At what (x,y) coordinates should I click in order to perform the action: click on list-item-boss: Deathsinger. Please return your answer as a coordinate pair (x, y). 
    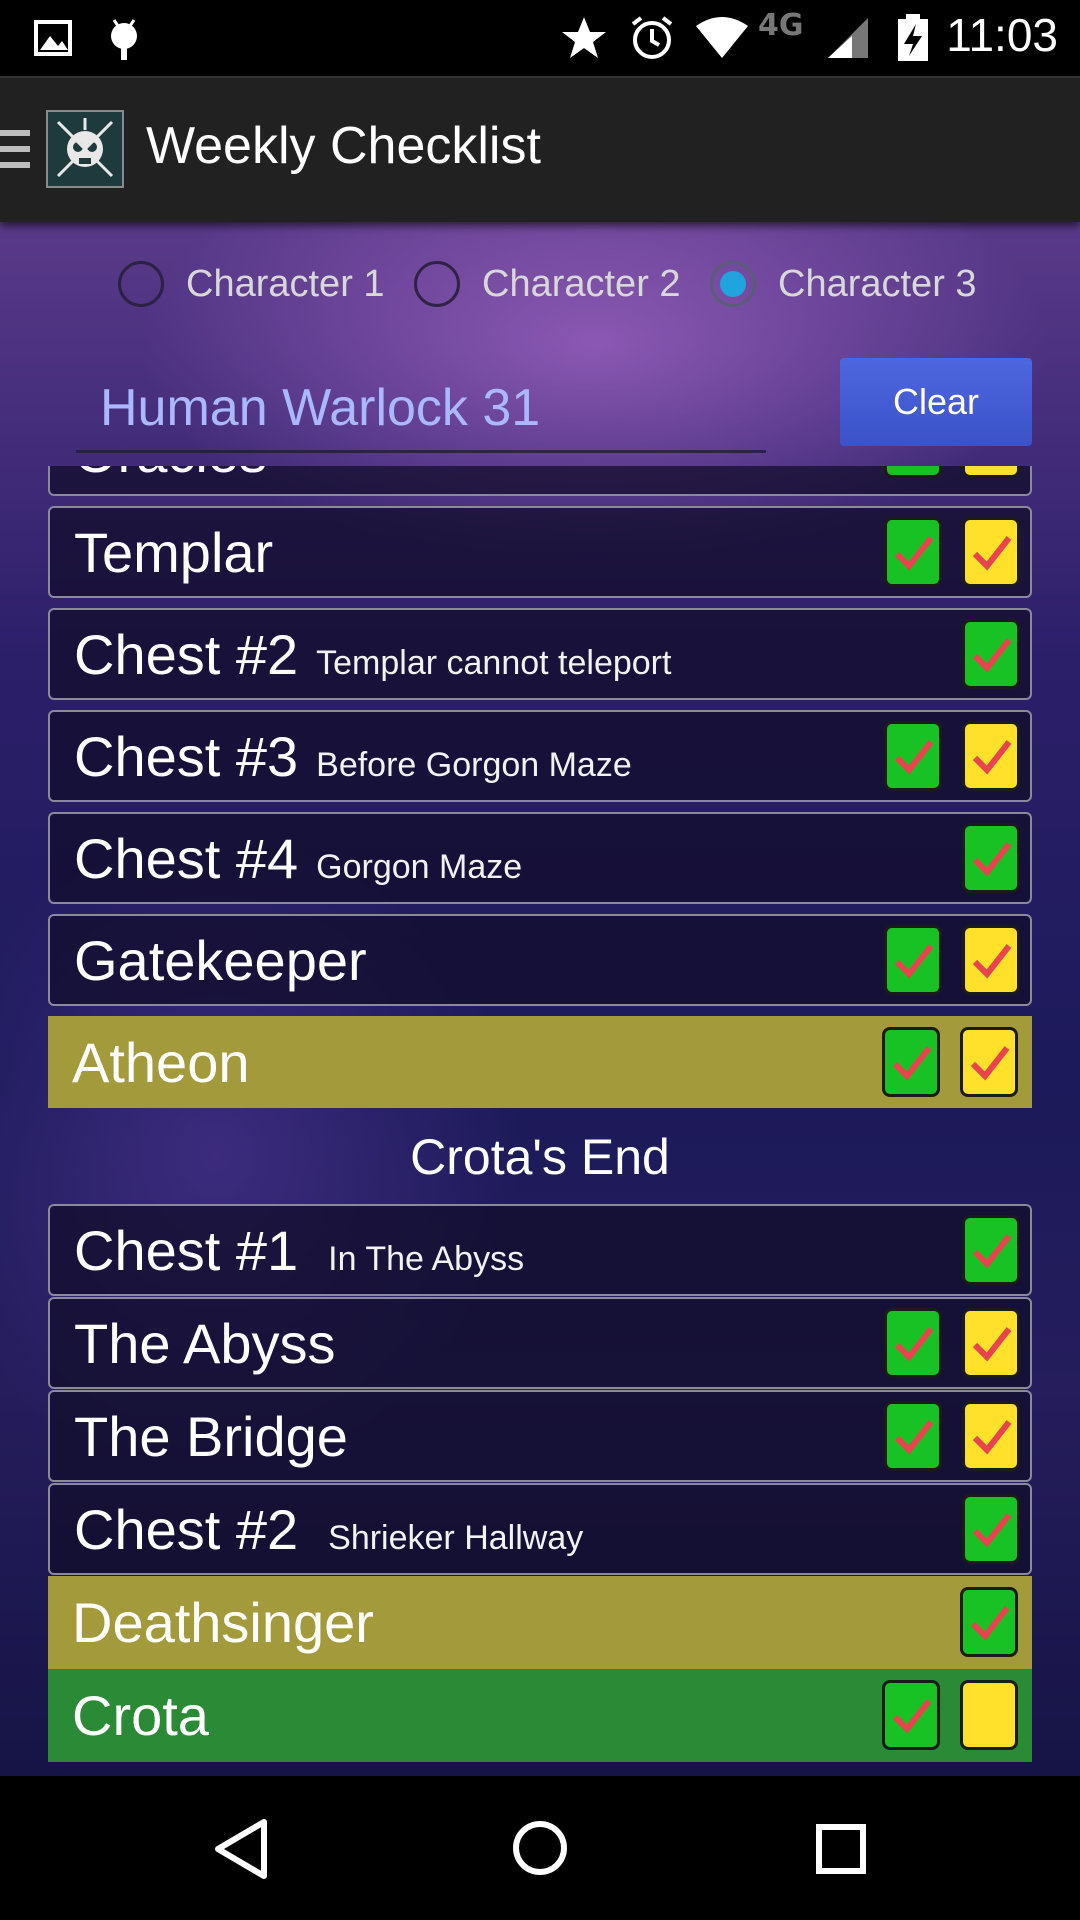
    Looking at the image, I should click on (540, 1622).